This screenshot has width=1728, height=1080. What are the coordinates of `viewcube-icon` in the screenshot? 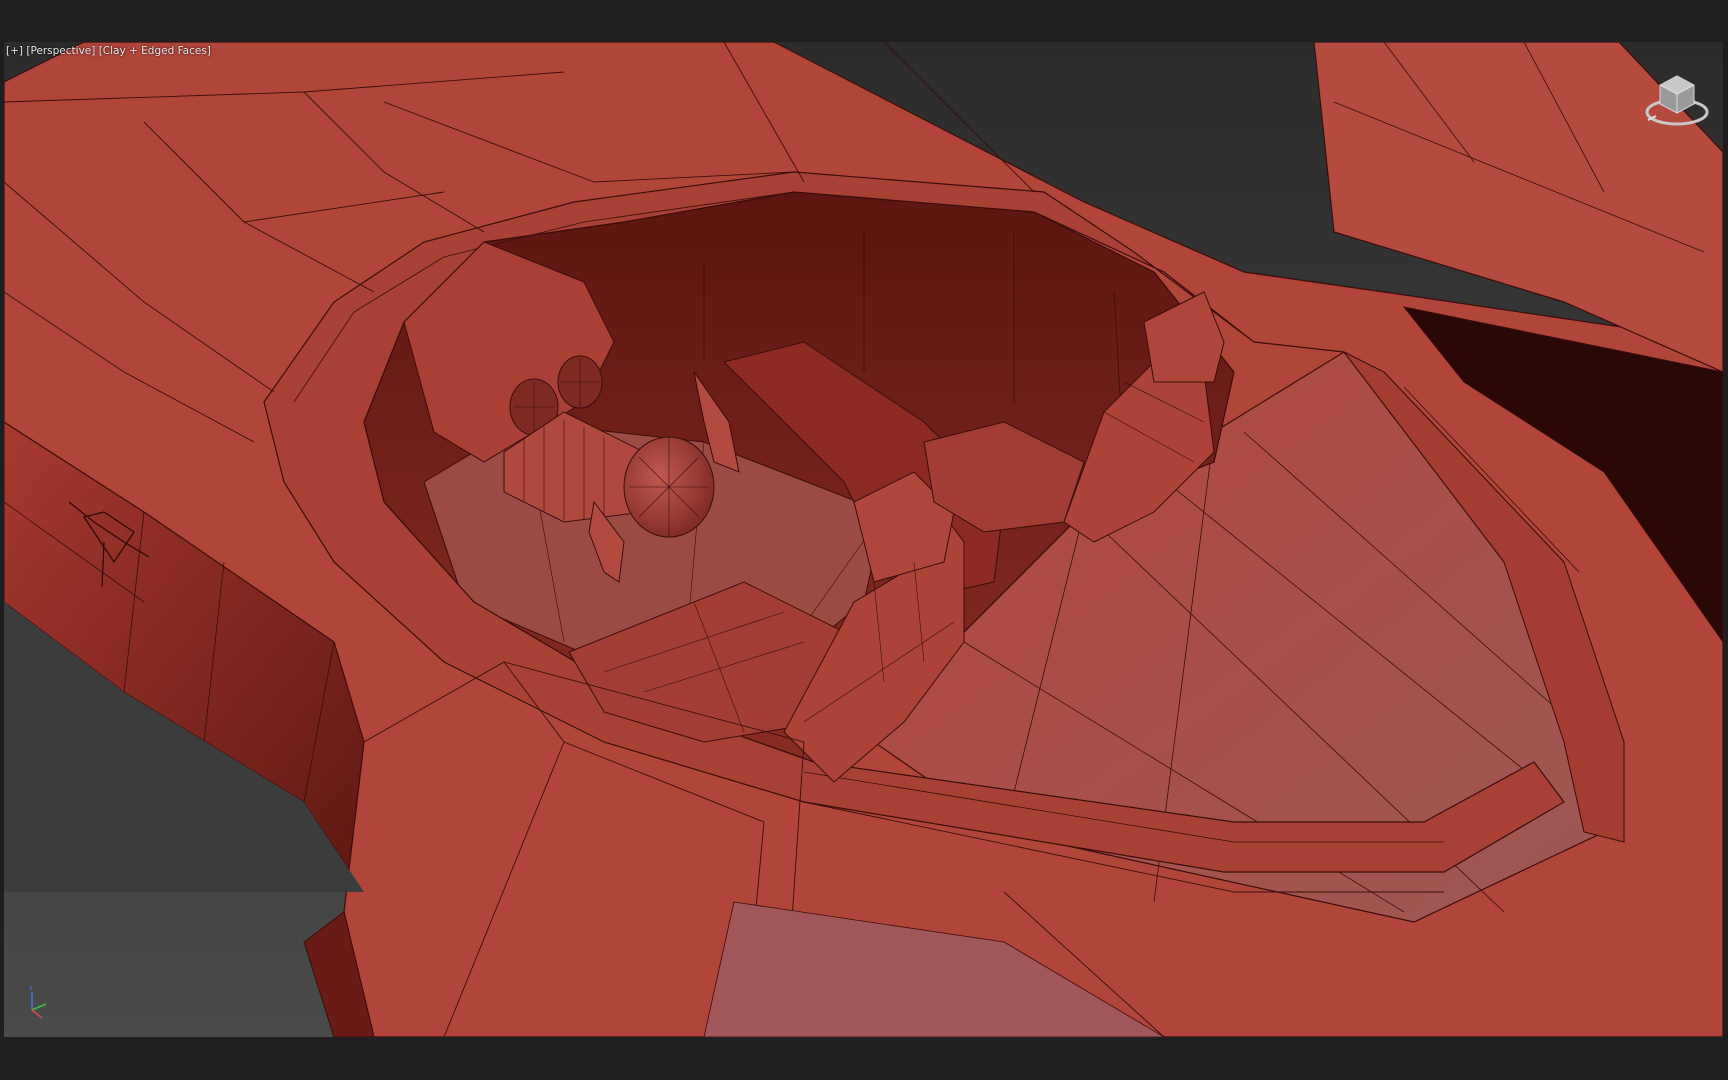 It's located at (1677, 101).